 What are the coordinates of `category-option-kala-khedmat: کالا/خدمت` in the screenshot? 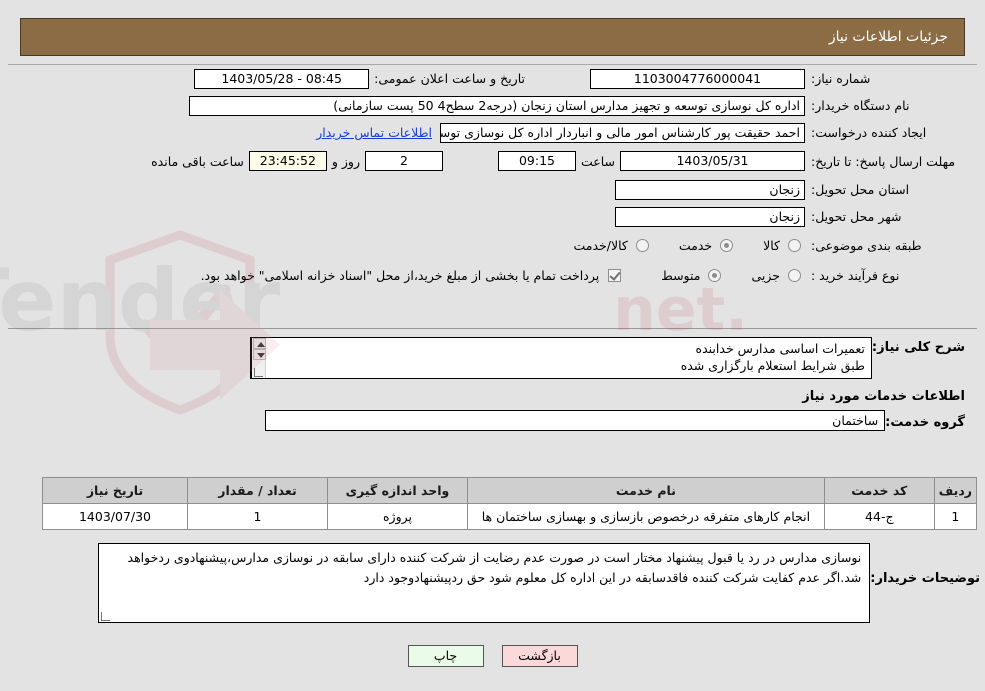 It's located at (612, 245).